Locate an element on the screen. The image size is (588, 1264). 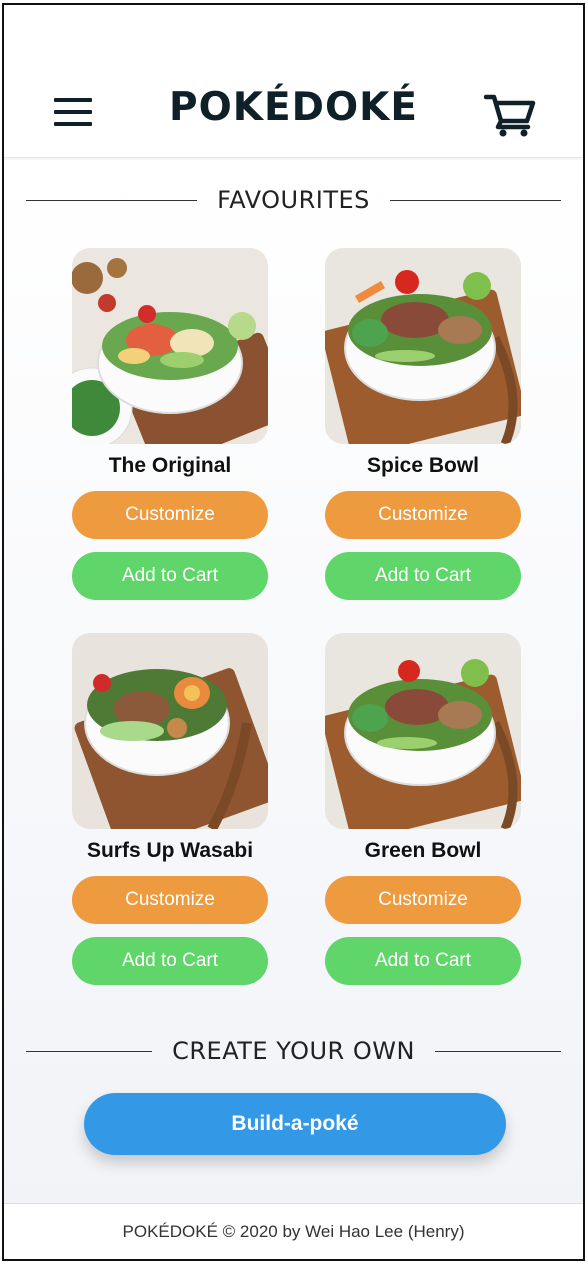
top-header: POKÉDOKÉ is located at coordinates (293, 81).